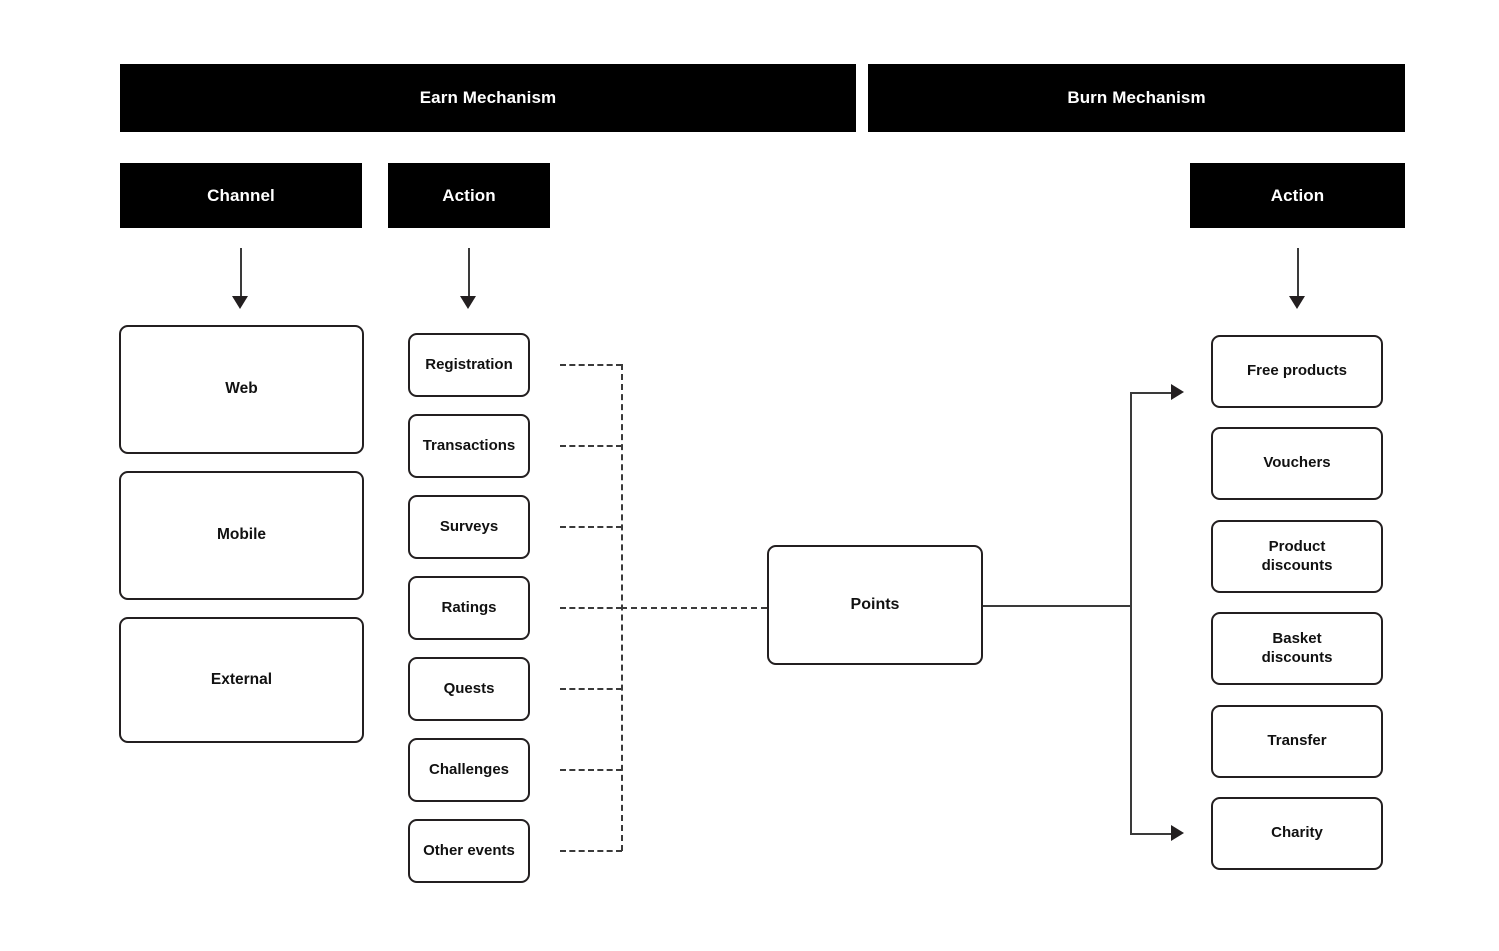 The width and height of the screenshot is (1499, 951). What do you see at coordinates (591, 446) in the screenshot?
I see `earn-collector-stub-transactions` at bounding box center [591, 446].